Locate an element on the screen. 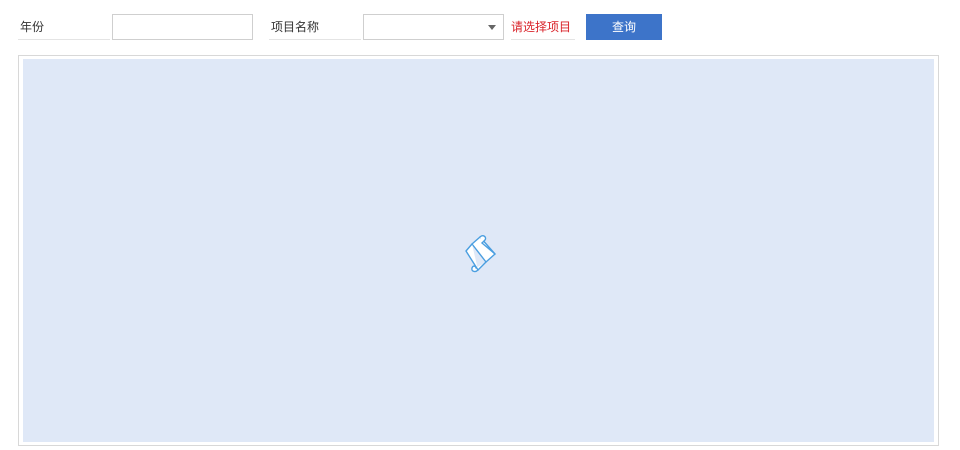 This screenshot has height=450, width=960. year-input is located at coordinates (182, 27).